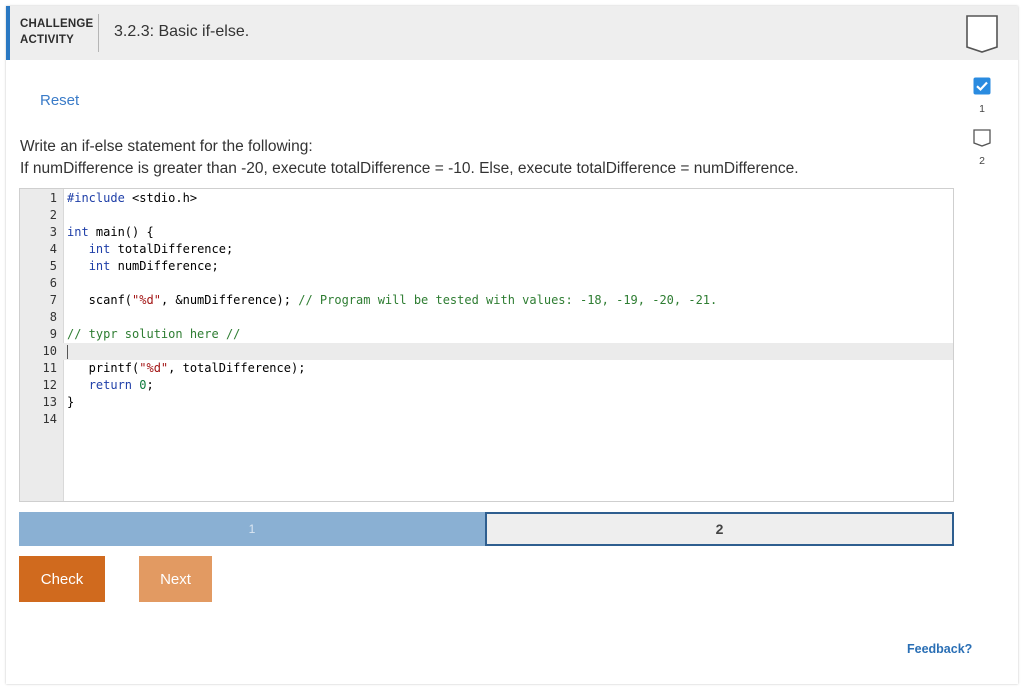  What do you see at coordinates (982, 109) in the screenshot?
I see `level-1-label: 1` at bounding box center [982, 109].